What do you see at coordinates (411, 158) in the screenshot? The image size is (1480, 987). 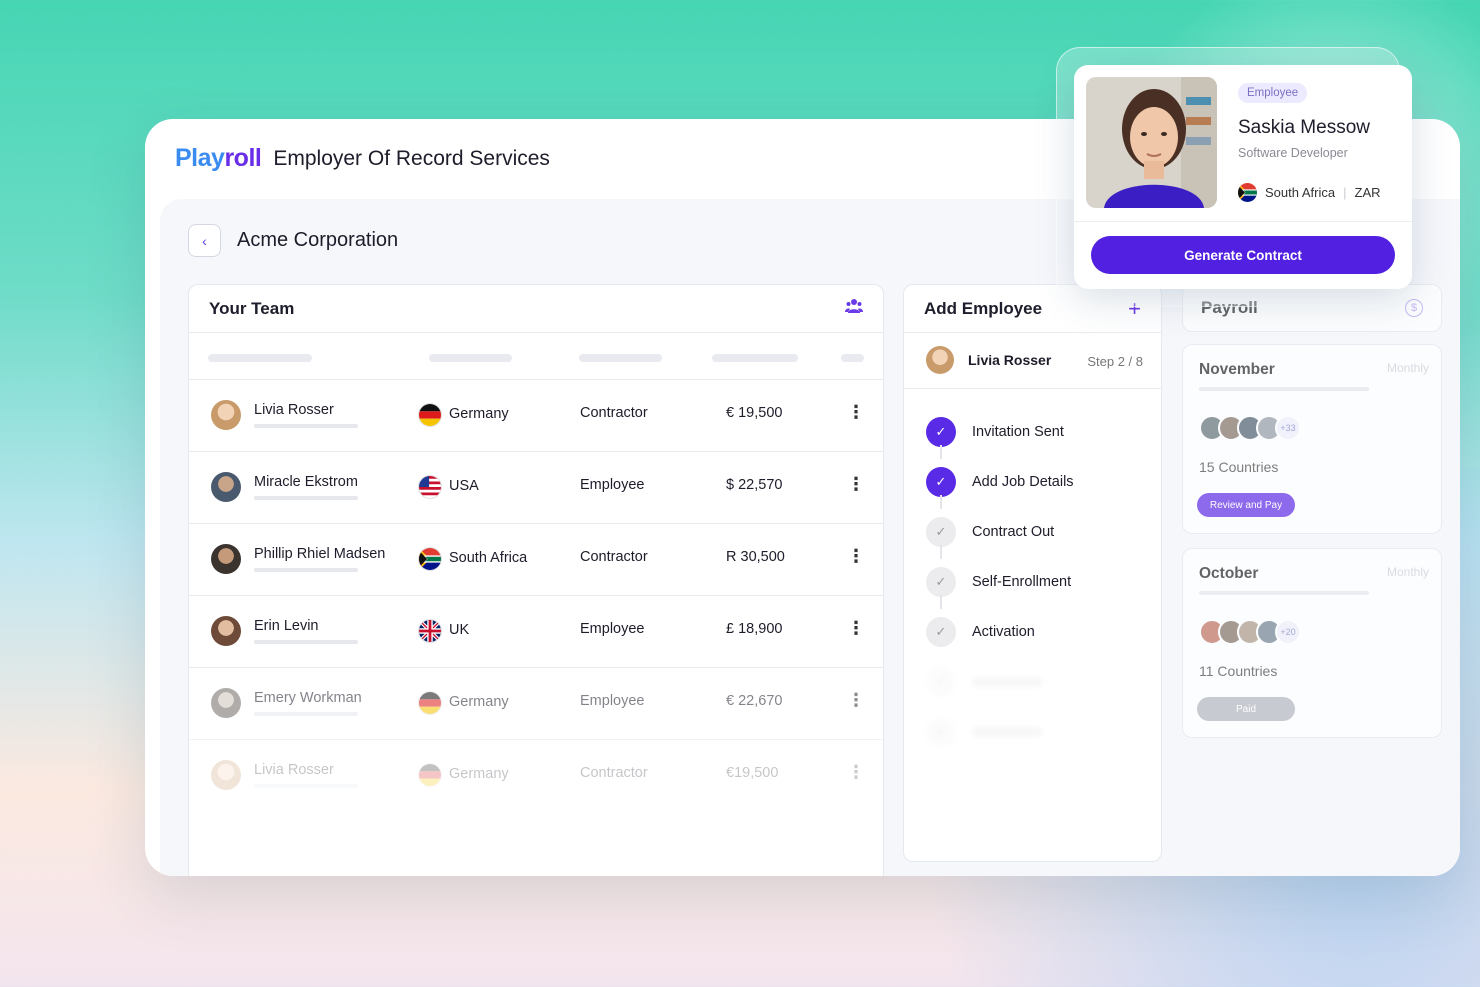 I see `app-title: Employer Of Record Services` at bounding box center [411, 158].